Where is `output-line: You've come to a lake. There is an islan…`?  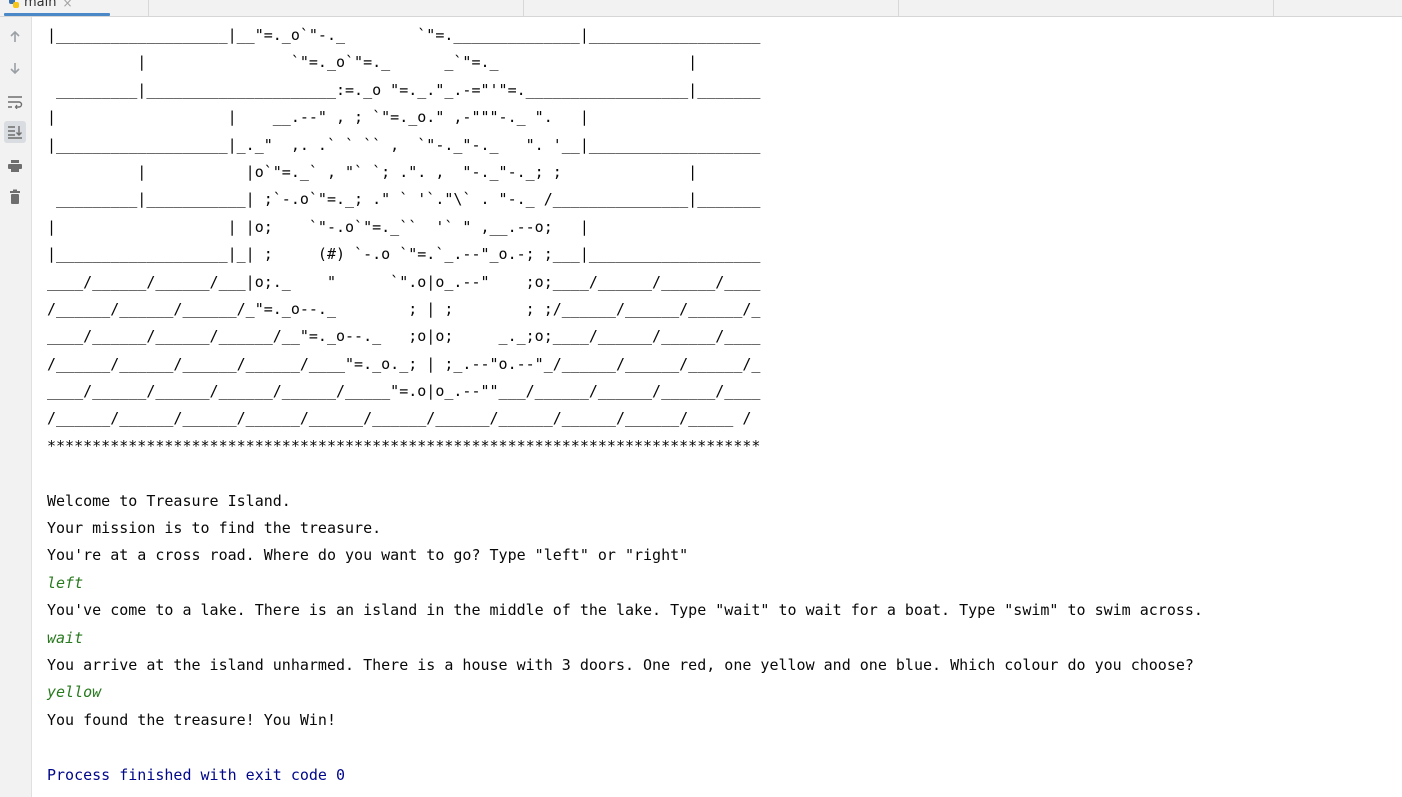 output-line: You've come to a lake. There is an islan… is located at coordinates (625, 610).